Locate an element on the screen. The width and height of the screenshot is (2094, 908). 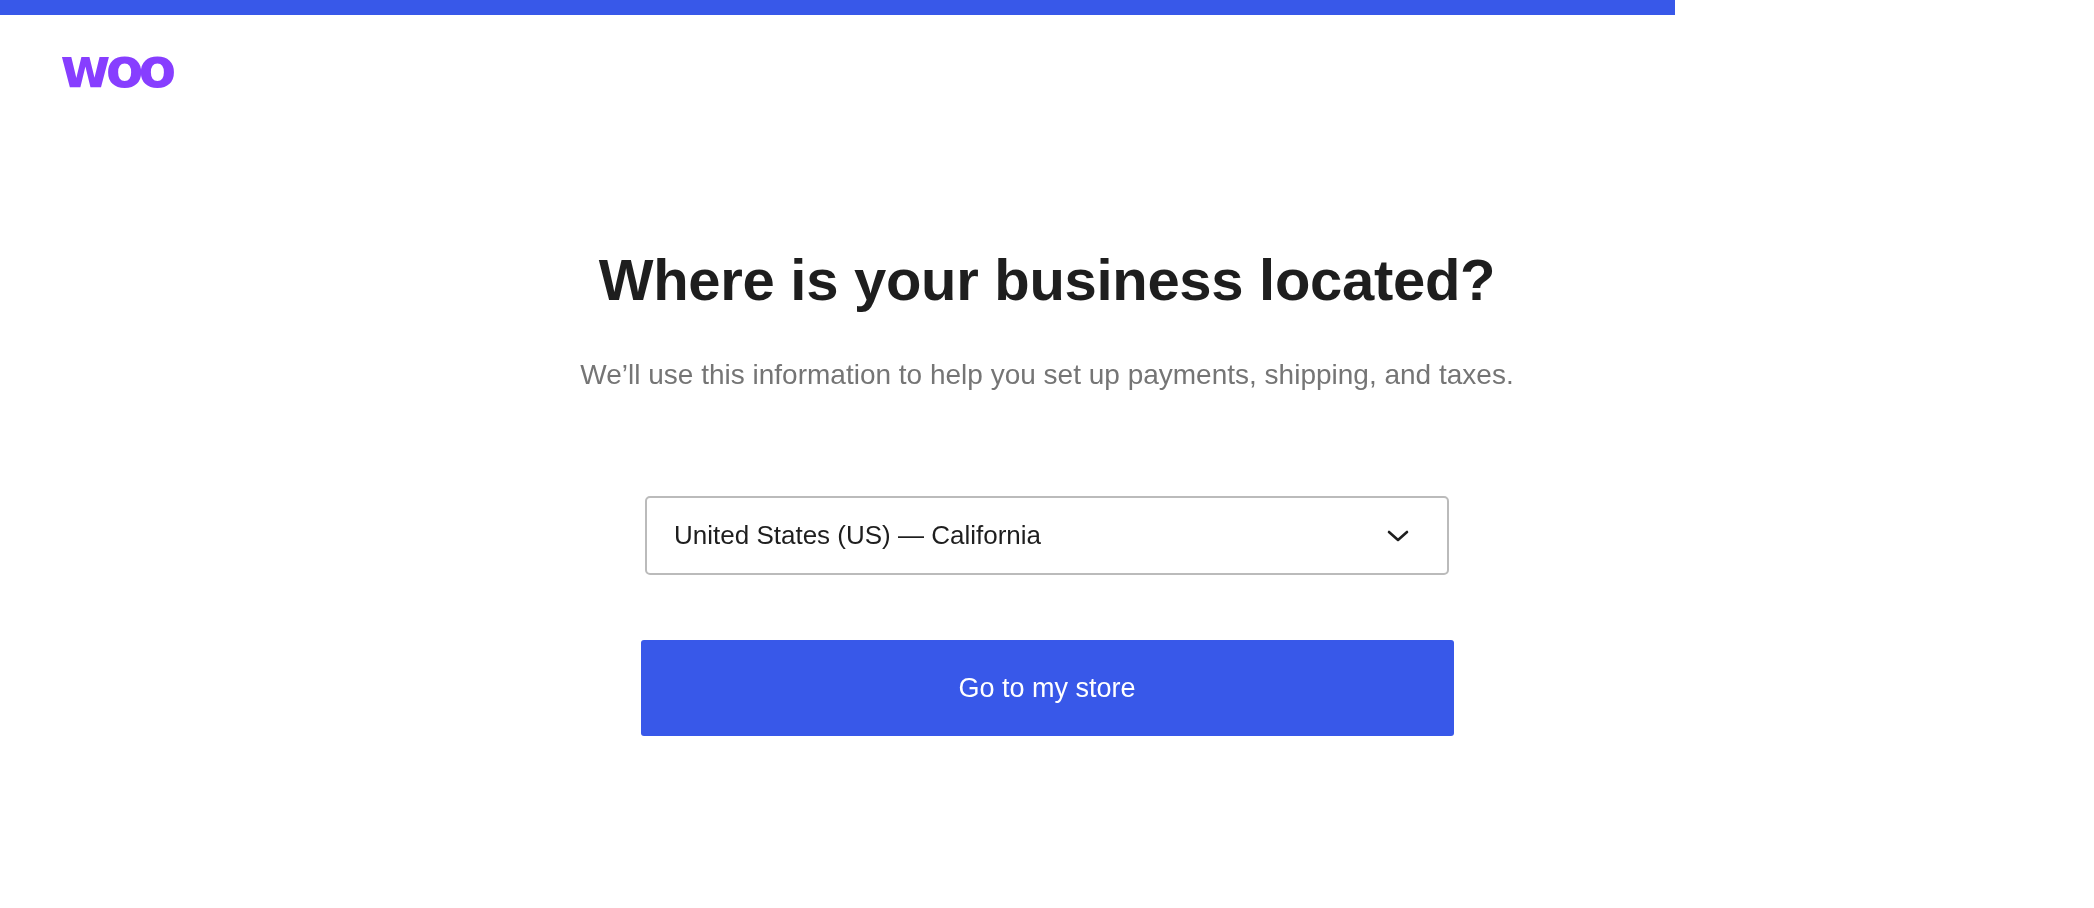
chevron-down-icon is located at coordinates (1398, 535).